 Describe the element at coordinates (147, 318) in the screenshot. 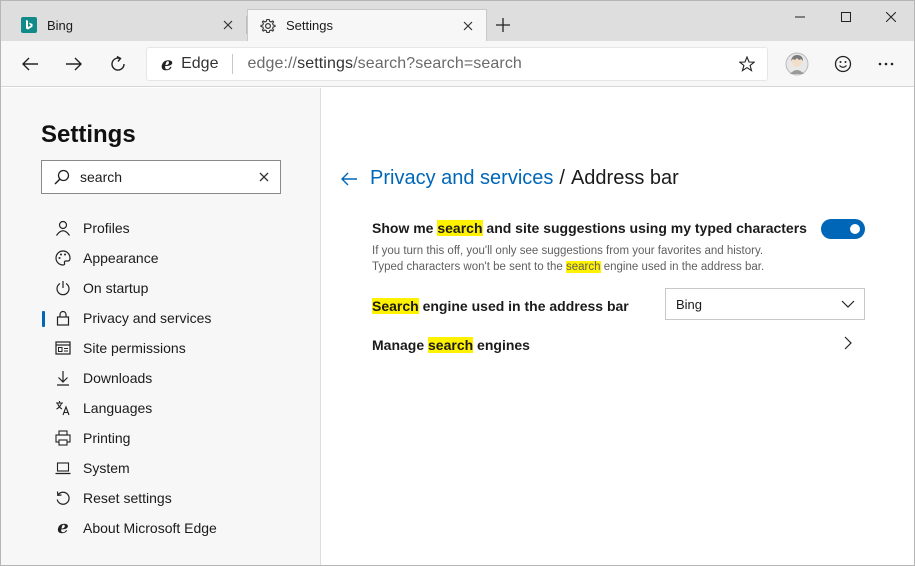

I see `sidebar-item-label: Privacy and services` at that location.